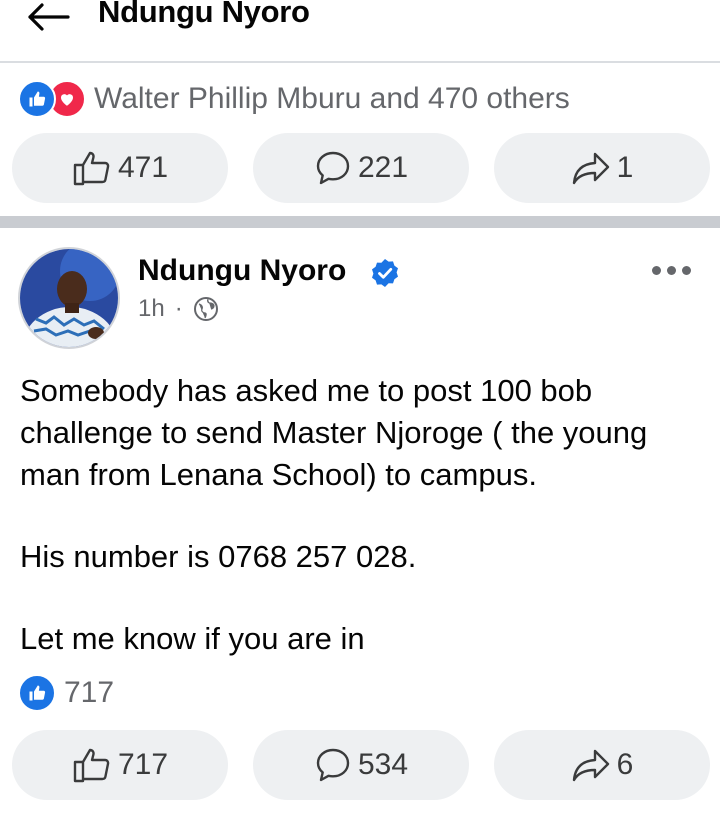  What do you see at coordinates (625, 764) in the screenshot?
I see `share-count: 6` at bounding box center [625, 764].